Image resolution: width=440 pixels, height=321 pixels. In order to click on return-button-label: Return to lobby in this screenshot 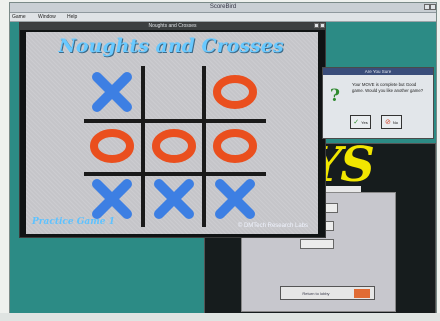, I will do `click(316, 293)`.